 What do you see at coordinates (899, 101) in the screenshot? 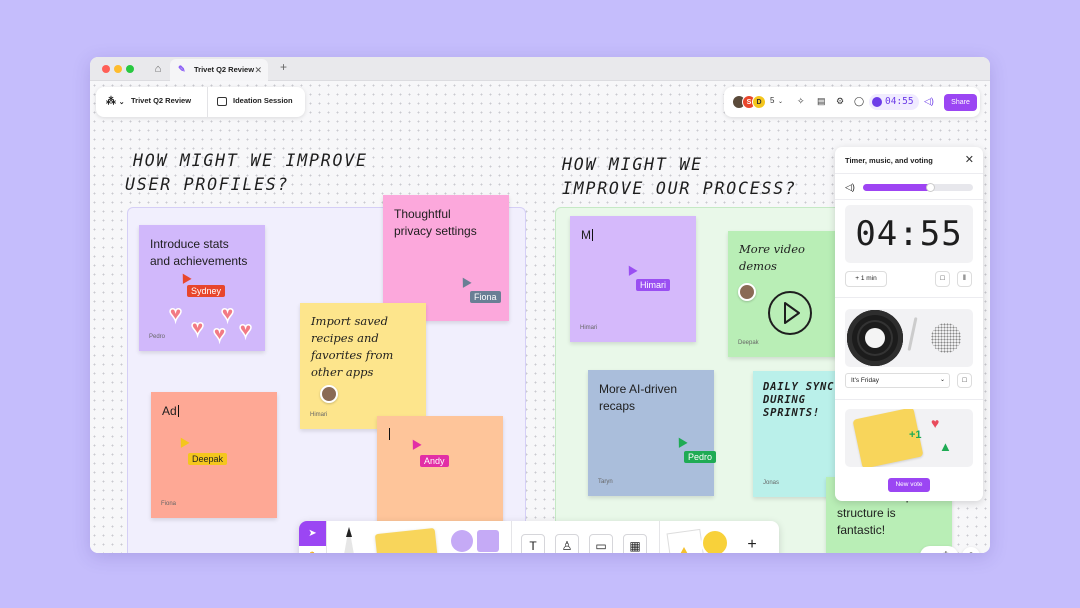
I see `timer-display: 04:55` at bounding box center [899, 101].